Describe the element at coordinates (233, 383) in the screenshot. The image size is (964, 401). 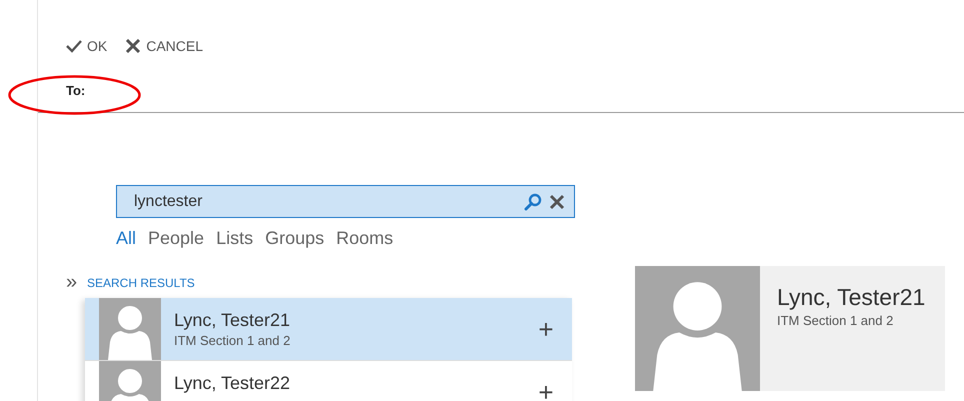
I see `contact-name: Lync, Tester22` at that location.